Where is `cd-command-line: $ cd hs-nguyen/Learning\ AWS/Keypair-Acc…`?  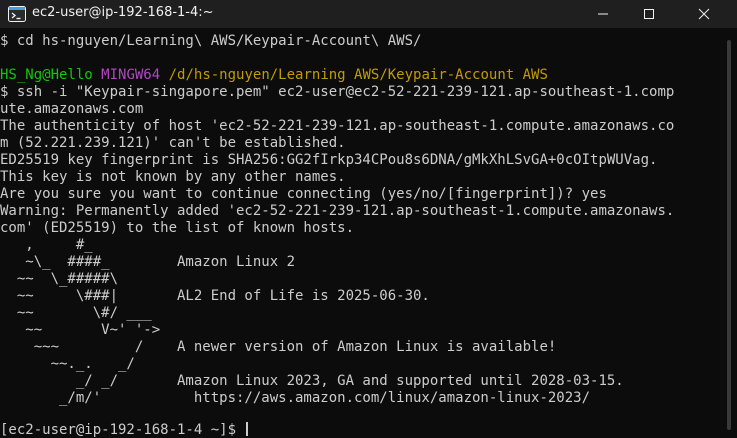 cd-command-line: $ cd hs-nguyen/Learning\ AWS/Keypair-Acc… is located at coordinates (211, 41).